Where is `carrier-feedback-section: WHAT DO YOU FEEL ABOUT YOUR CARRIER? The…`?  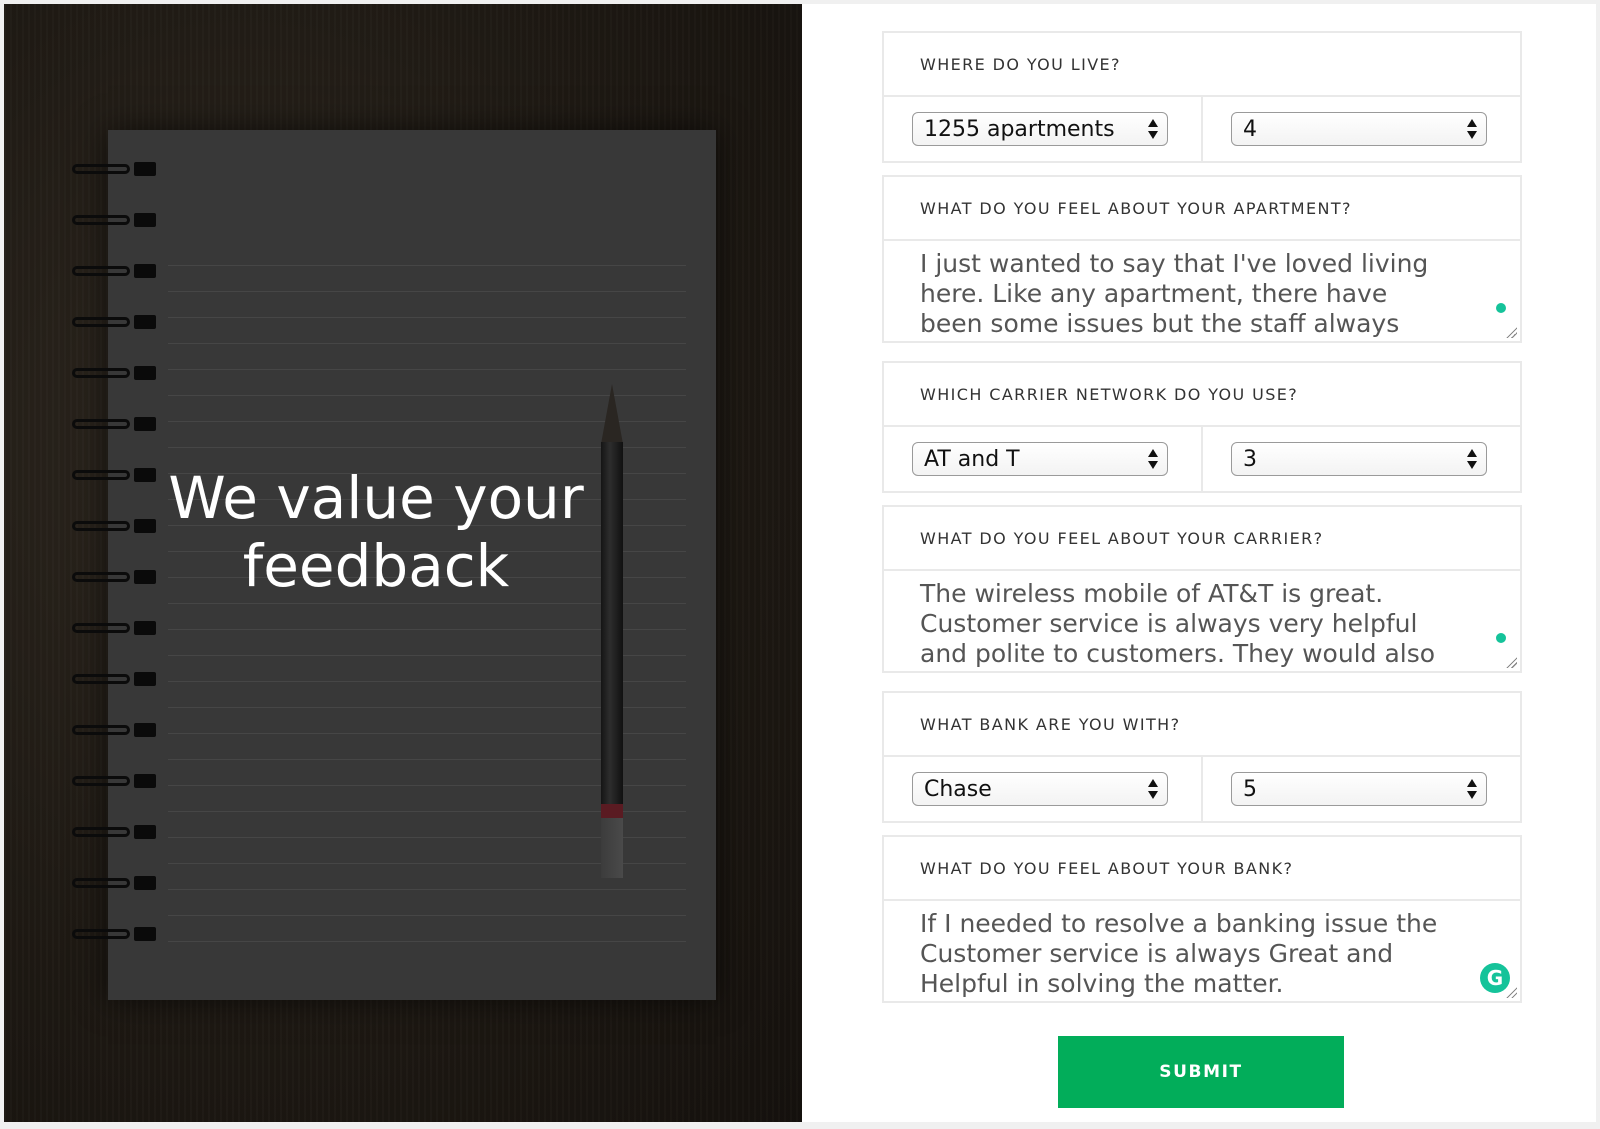 carrier-feedback-section: WHAT DO YOU FEEL ABOUT YOUR CARRIER? The… is located at coordinates (1202, 589).